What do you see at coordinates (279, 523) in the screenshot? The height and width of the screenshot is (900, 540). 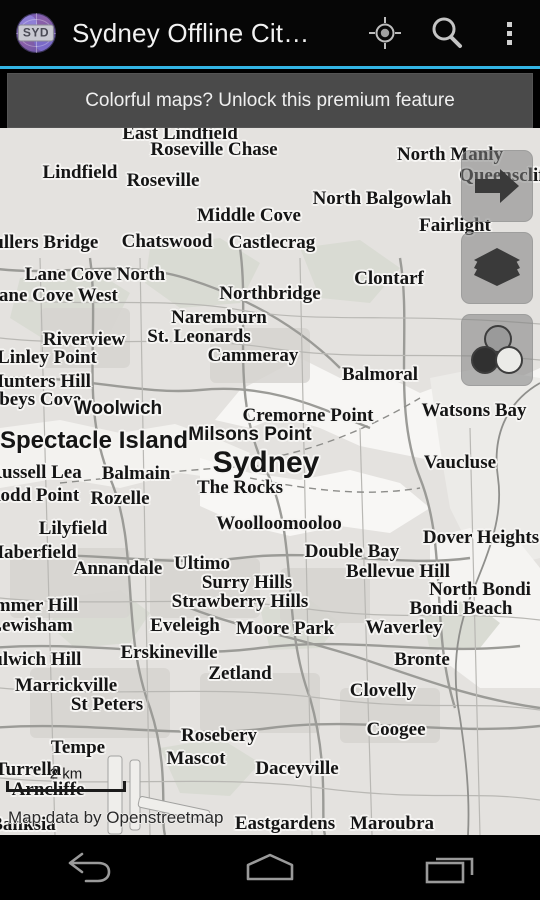 I see `map-label: Woolloomooloo` at bounding box center [279, 523].